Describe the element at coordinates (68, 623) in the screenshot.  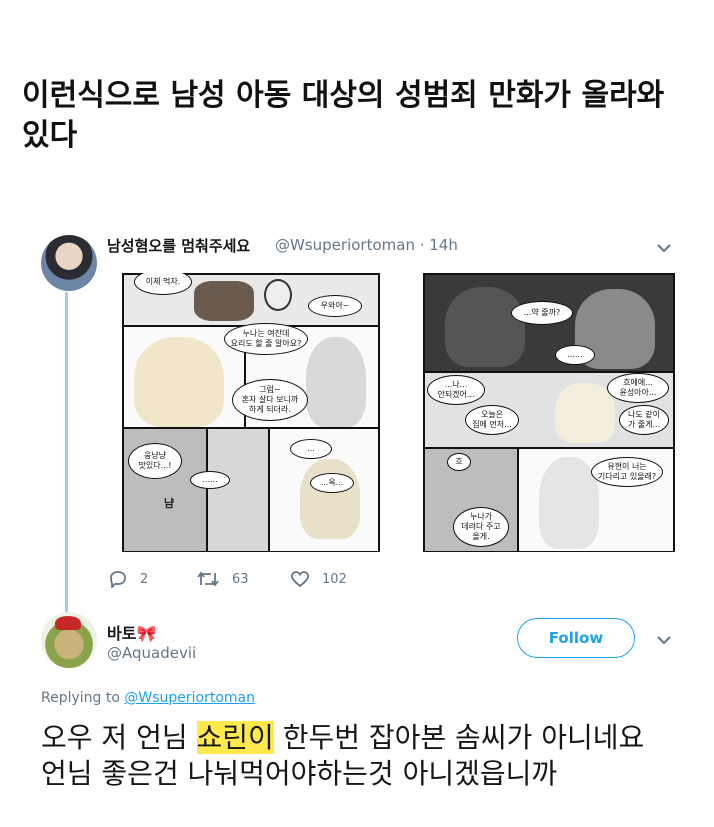
I see `santa-hat-icon` at that location.